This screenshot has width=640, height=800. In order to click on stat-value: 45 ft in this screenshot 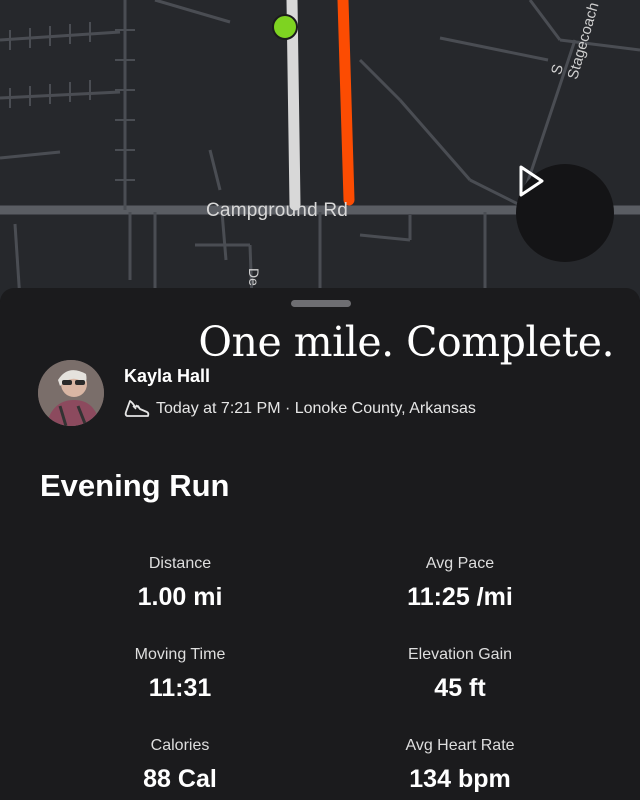, I will do `click(460, 688)`.